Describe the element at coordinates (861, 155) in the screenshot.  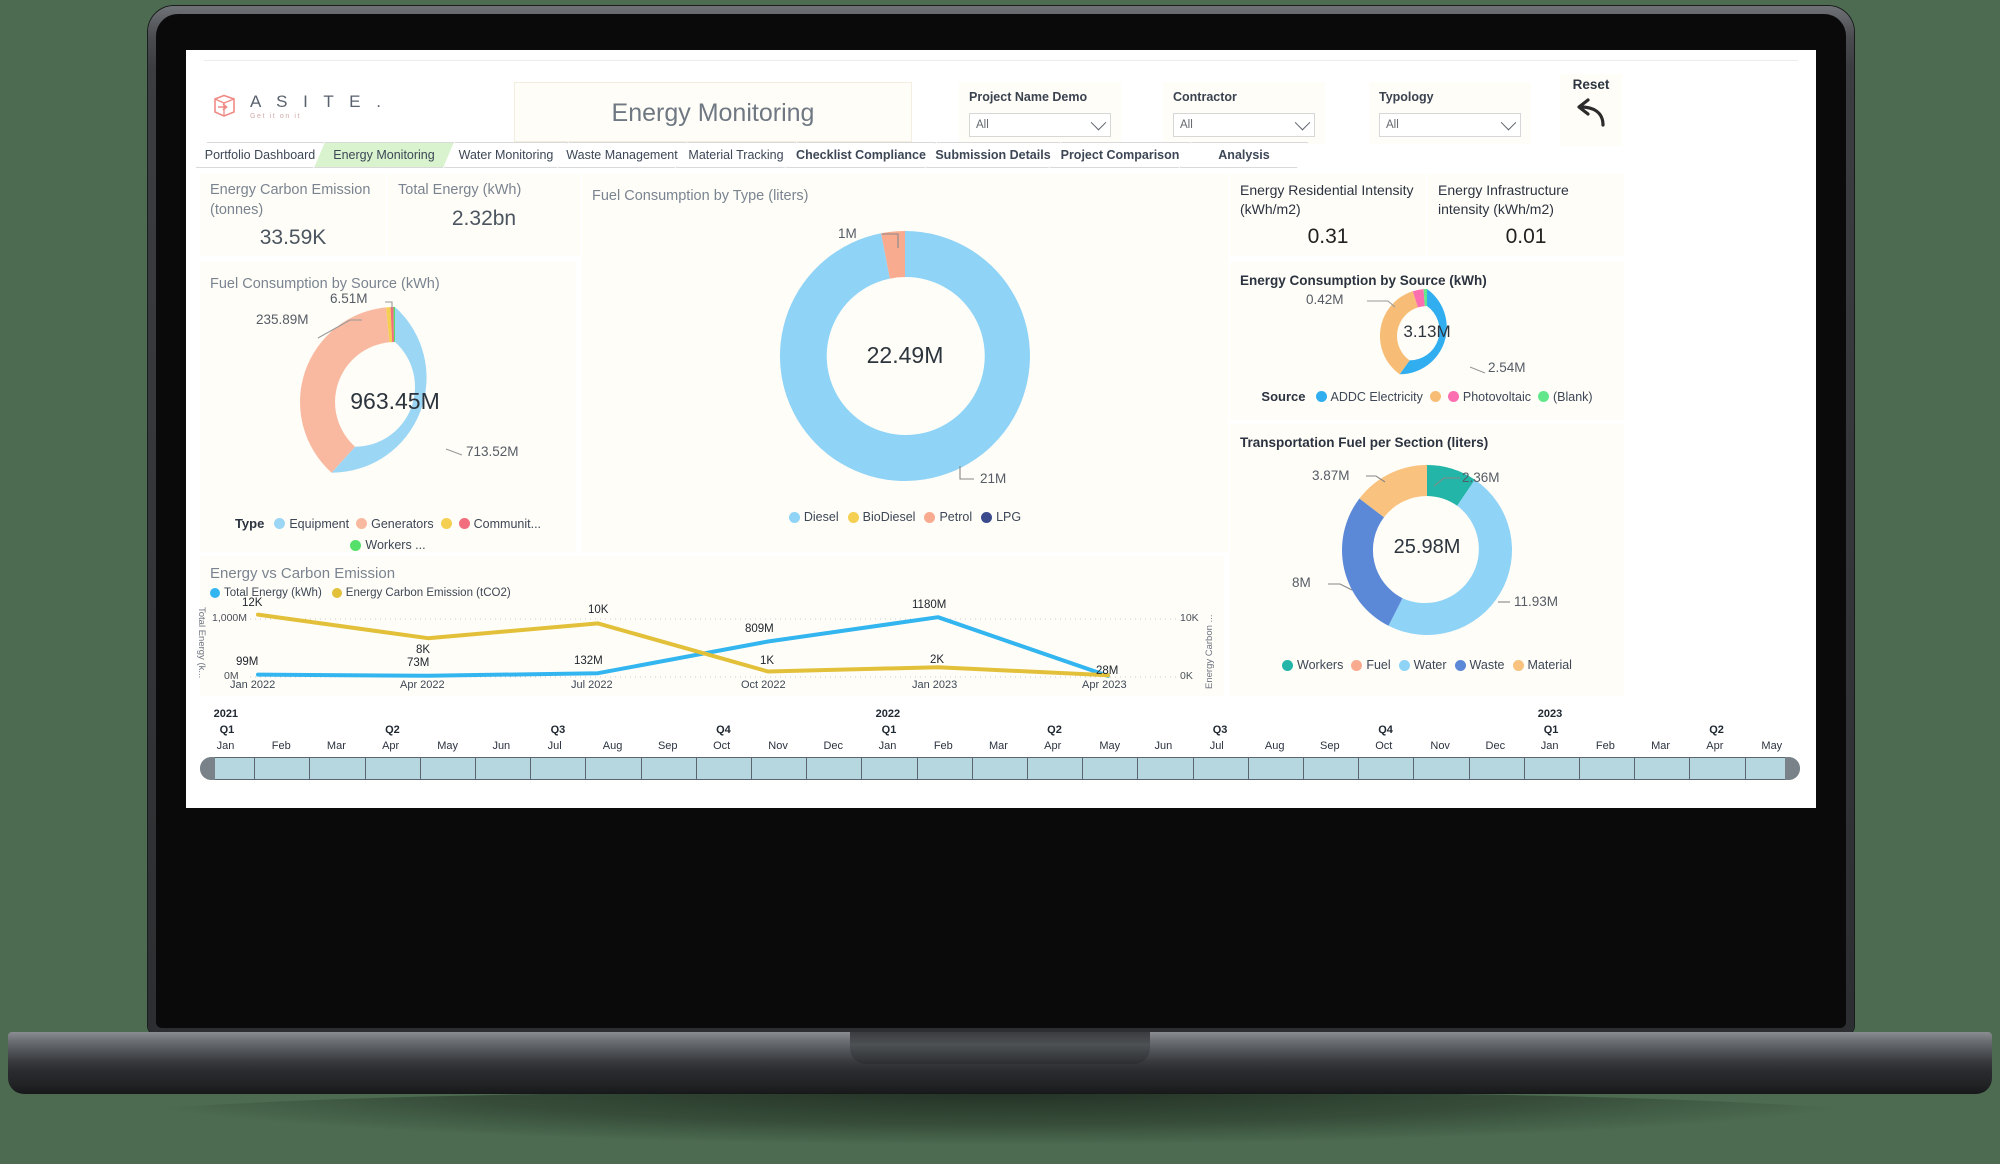
I see `tab-checklist-compliance: Checklist Compliance` at that location.